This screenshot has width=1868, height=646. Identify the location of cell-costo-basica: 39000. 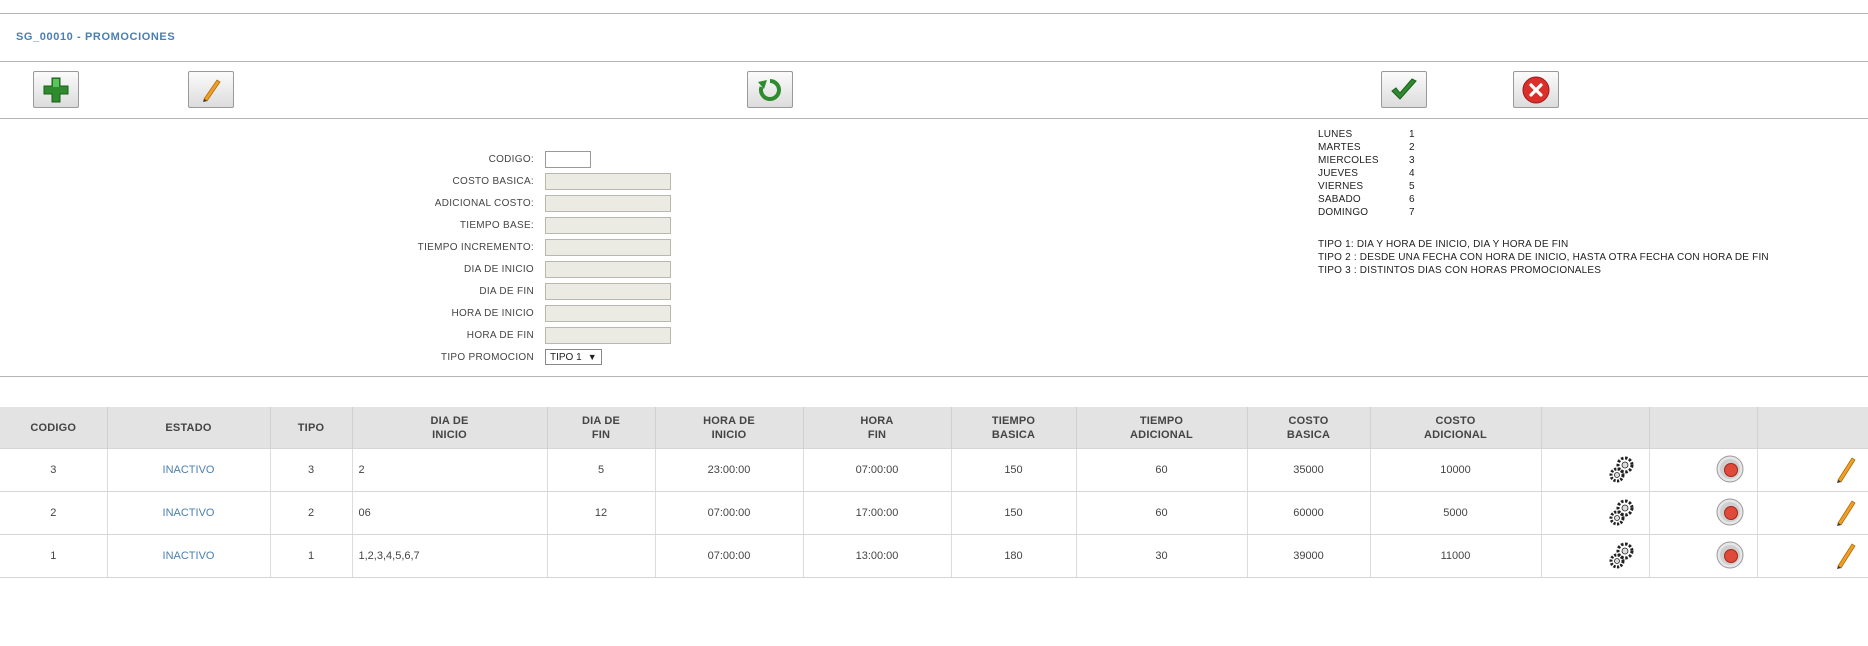
(1309, 556).